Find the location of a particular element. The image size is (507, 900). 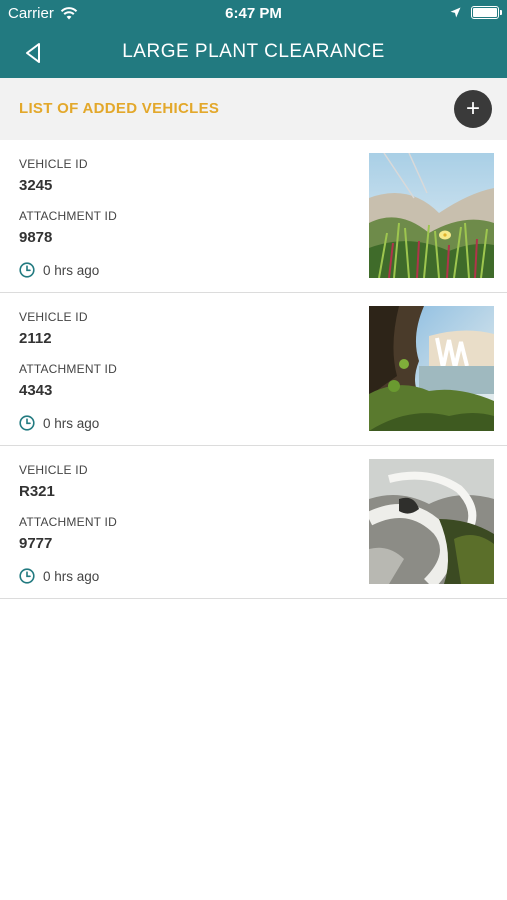

app-header: Carrier 6:47 PM LARGE PLANT CLEARANCE is located at coordinates (253, 39).